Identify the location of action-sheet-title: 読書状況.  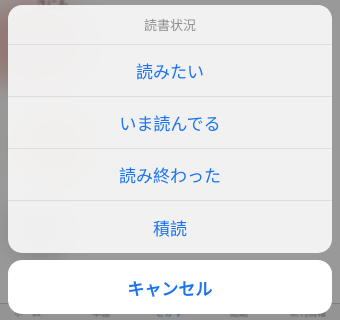
(170, 25).